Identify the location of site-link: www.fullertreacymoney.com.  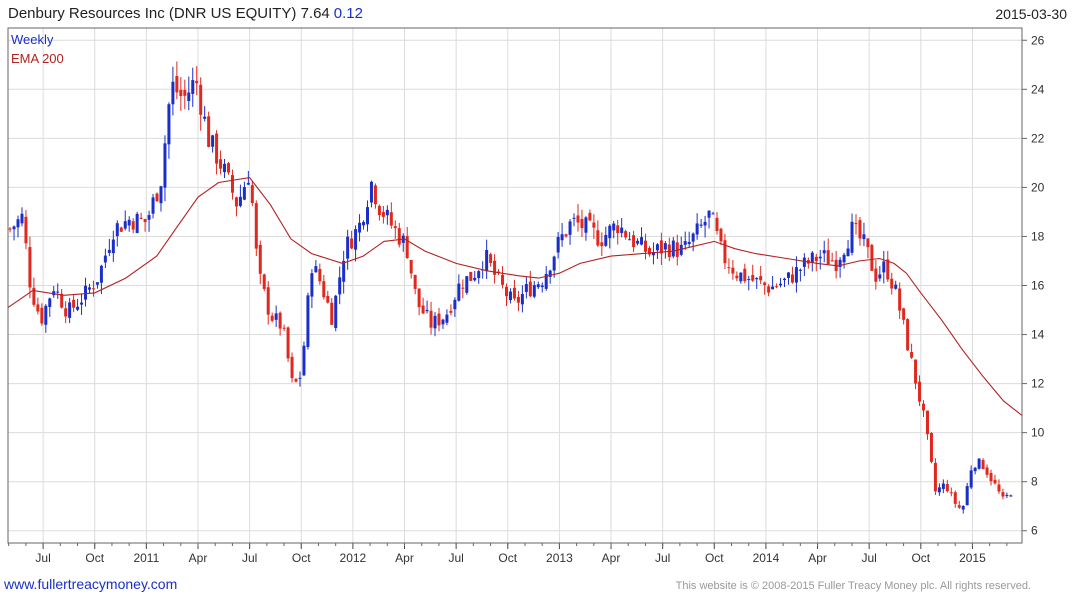
(90, 584).